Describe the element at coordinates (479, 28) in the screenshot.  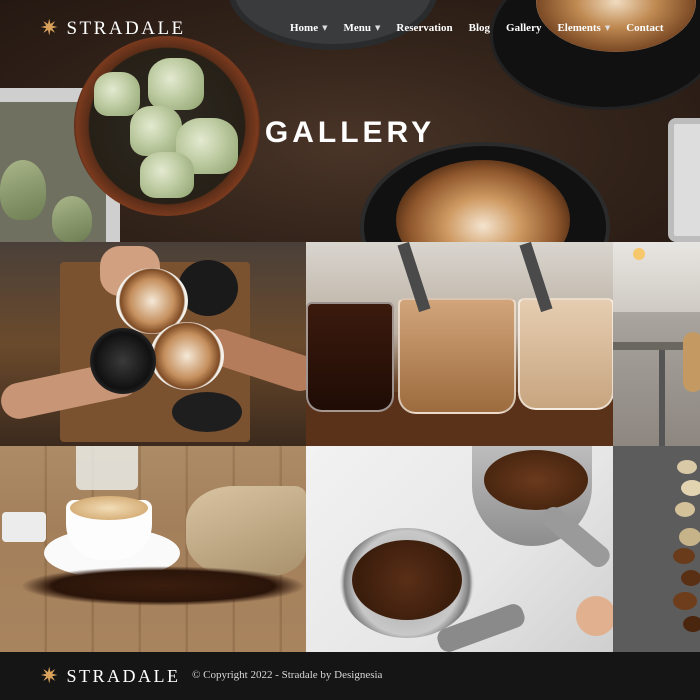
I see `nav-item-blog: Blog` at that location.